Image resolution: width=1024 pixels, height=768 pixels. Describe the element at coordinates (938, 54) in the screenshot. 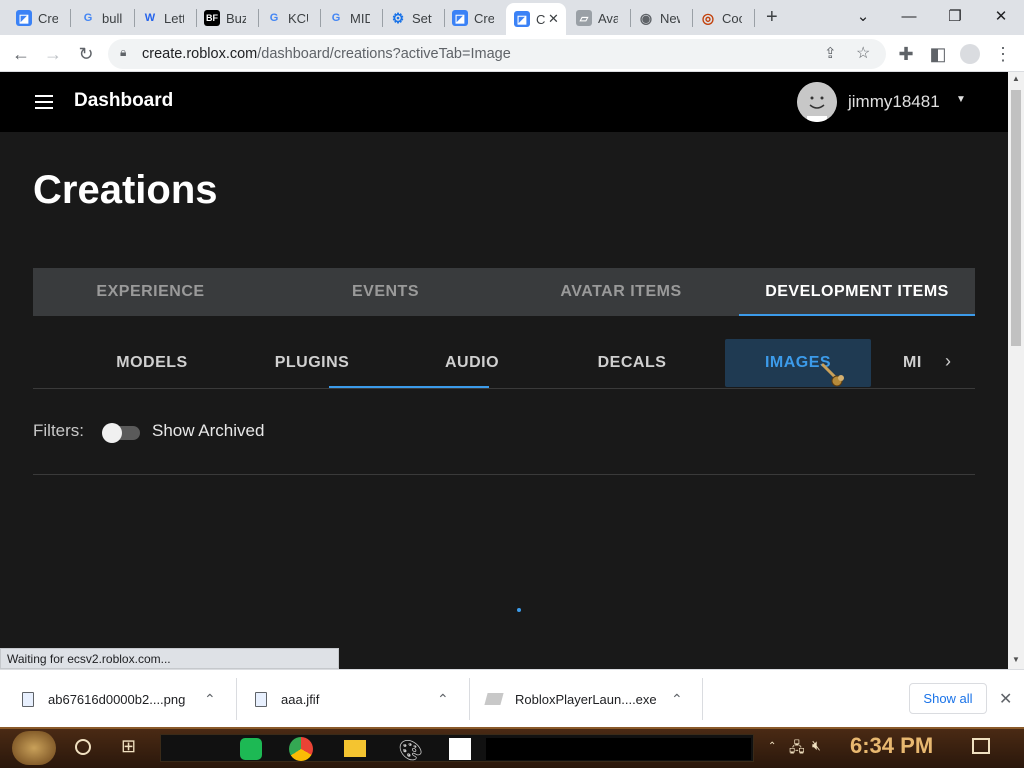

I see `side-panel-icon: ◧` at that location.